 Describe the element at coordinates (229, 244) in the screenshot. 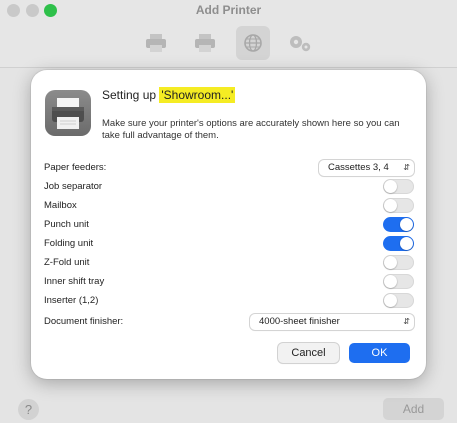

I see `option-row: Folding unit` at that location.